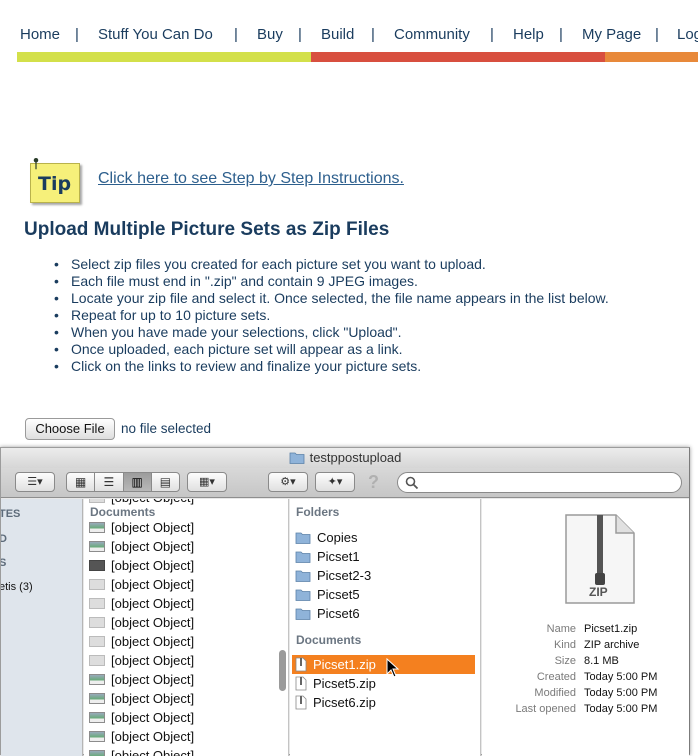 The image size is (698, 756). Describe the element at coordinates (329, 640) in the screenshot. I see `column-header: Documents` at that location.